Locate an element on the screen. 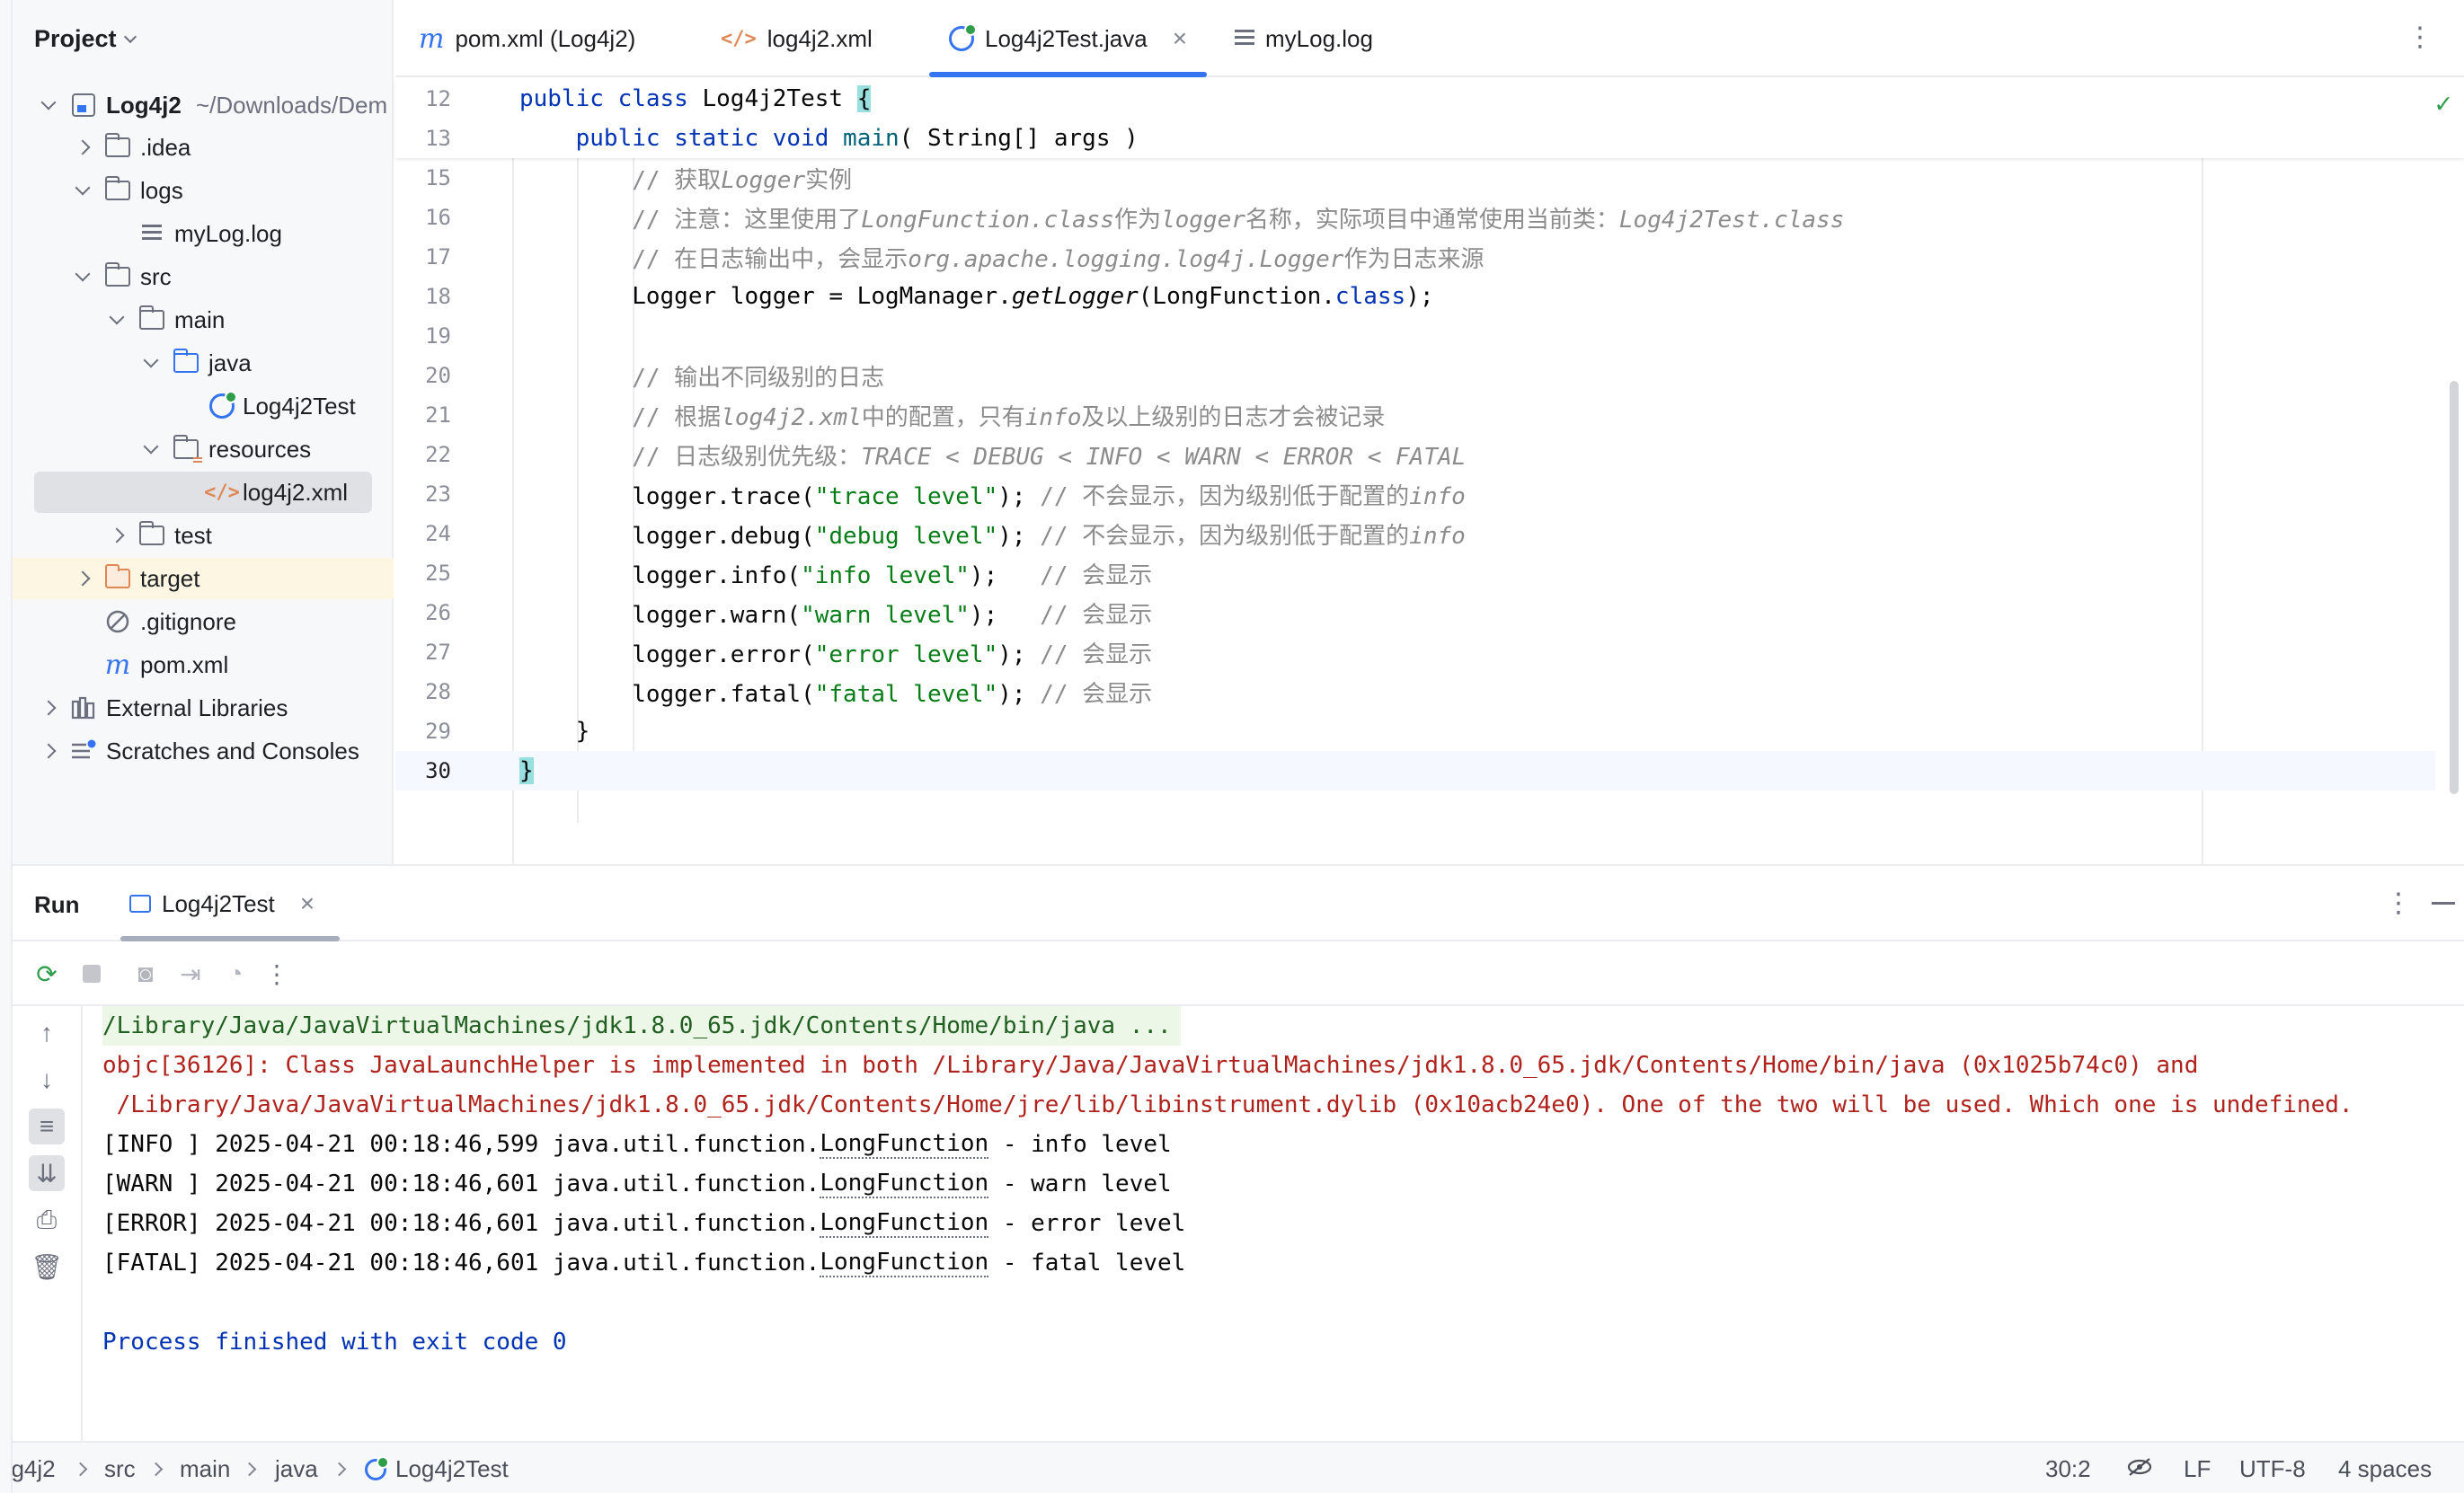  java-class-icon is located at coordinates (222, 405).